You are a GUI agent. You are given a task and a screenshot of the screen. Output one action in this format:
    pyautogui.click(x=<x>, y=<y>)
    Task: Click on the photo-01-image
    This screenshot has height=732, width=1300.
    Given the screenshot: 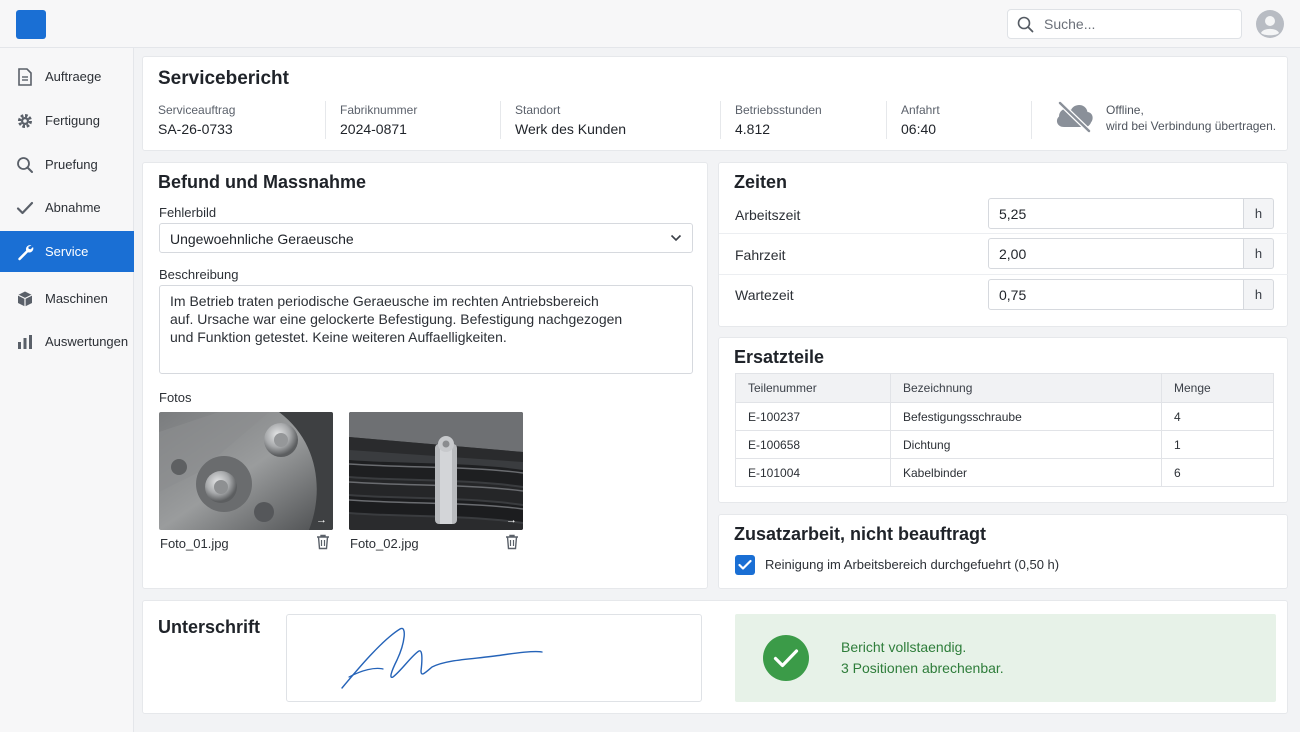 What is the action you would take?
    pyautogui.click(x=246, y=471)
    